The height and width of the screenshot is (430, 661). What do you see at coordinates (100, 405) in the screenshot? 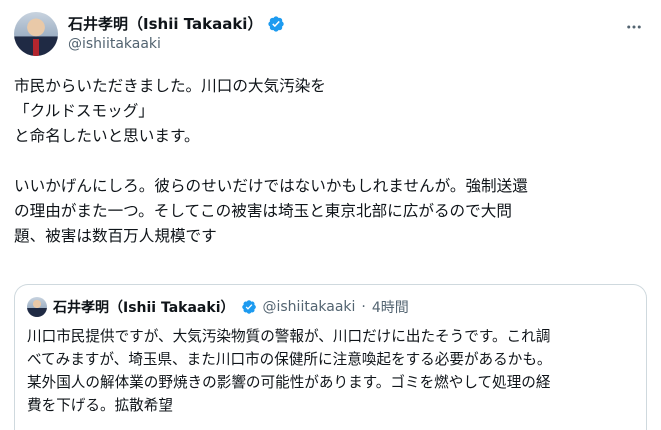
I see `quoted-line: 費を下げる。拡散希望` at bounding box center [100, 405].